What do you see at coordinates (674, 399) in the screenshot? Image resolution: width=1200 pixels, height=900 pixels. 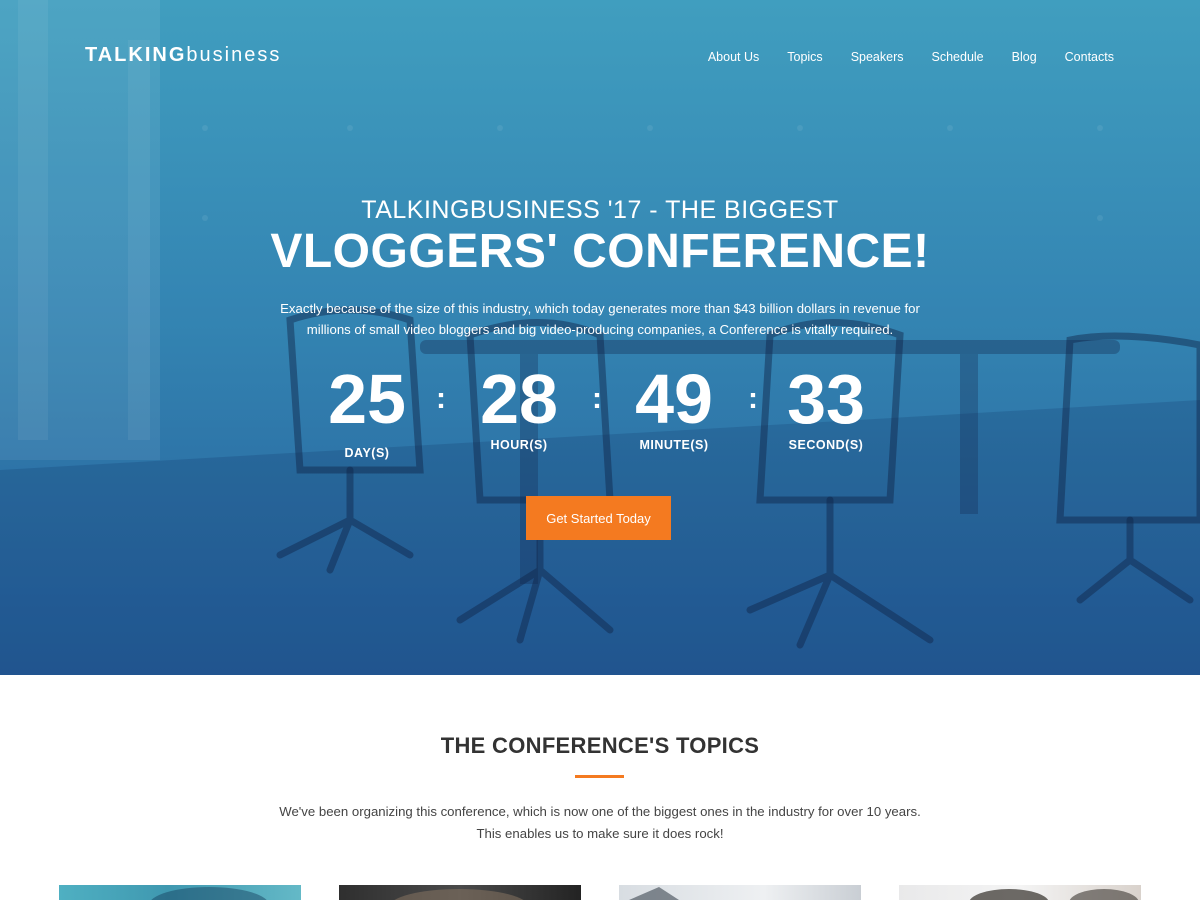 I see `countdown-minutes-value: 49` at bounding box center [674, 399].